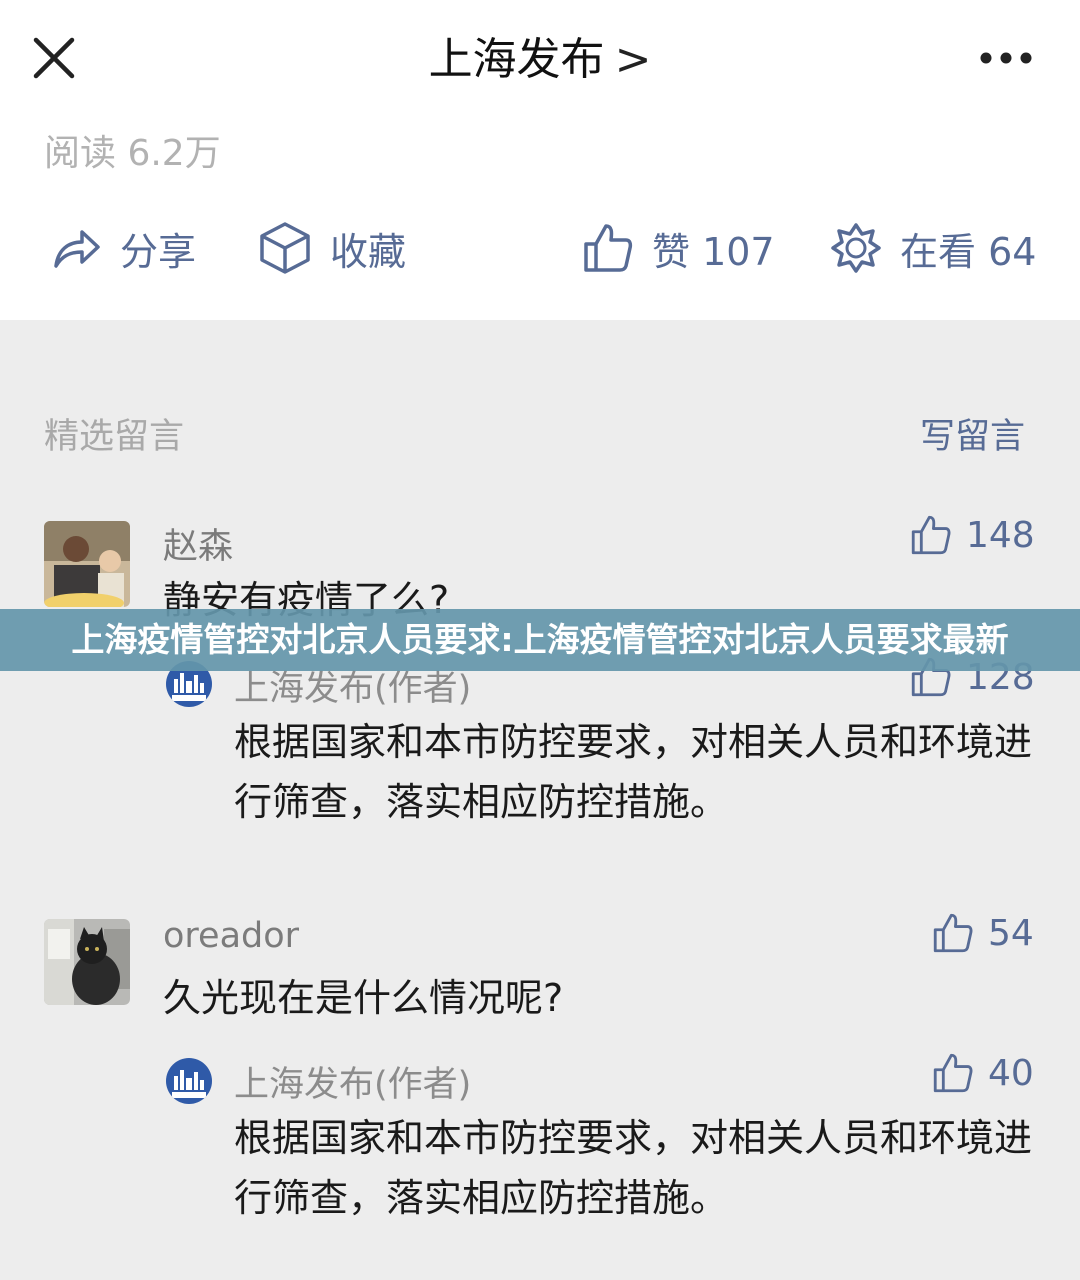 Image resolution: width=1080 pixels, height=1280 pixels. Describe the element at coordinates (198, 547) in the screenshot. I see `comment-nickname: 赵森` at that location.